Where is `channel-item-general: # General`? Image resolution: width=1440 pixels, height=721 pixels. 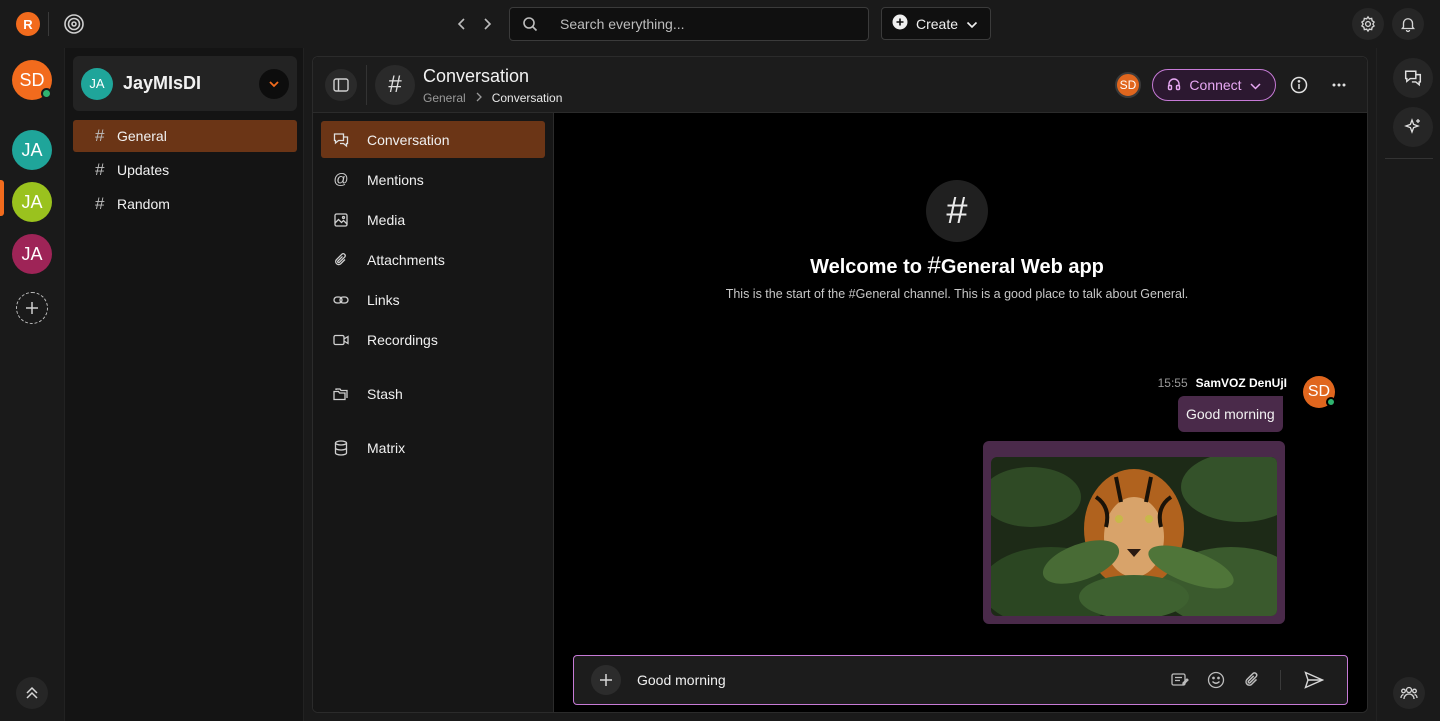 channel-item-general: # General is located at coordinates (185, 136).